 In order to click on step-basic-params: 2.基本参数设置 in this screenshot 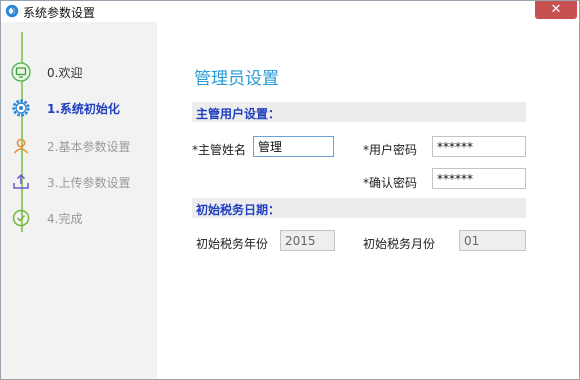, I will do `click(82, 146)`.